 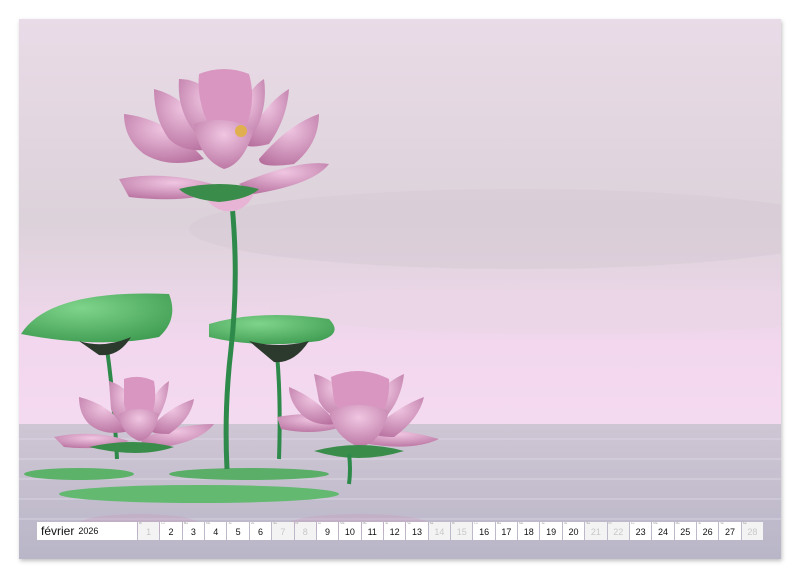 I want to click on day-cell: Ma 3, so click(x=193, y=530).